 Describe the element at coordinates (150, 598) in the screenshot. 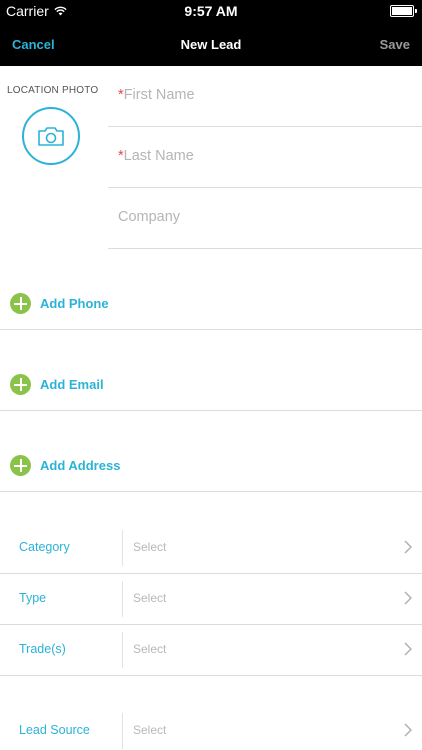

I see `type-value: Select` at that location.